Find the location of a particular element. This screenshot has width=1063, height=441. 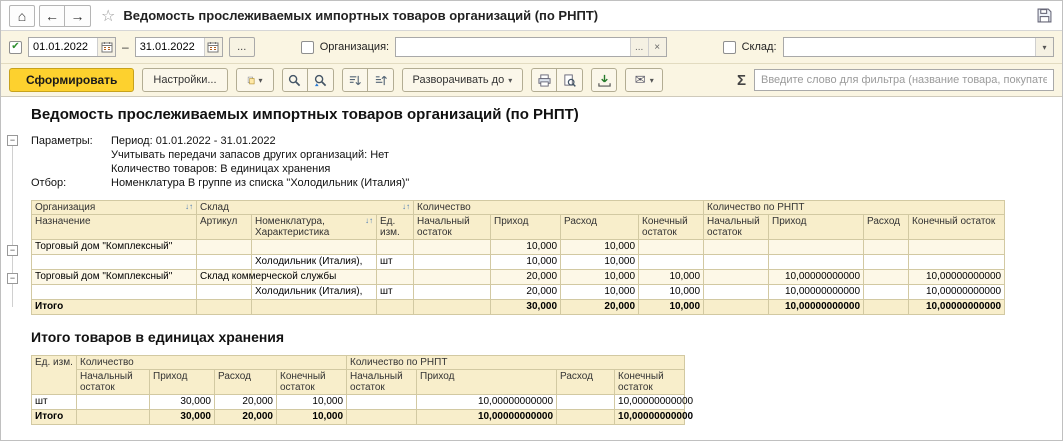

find-button is located at coordinates (294, 80).